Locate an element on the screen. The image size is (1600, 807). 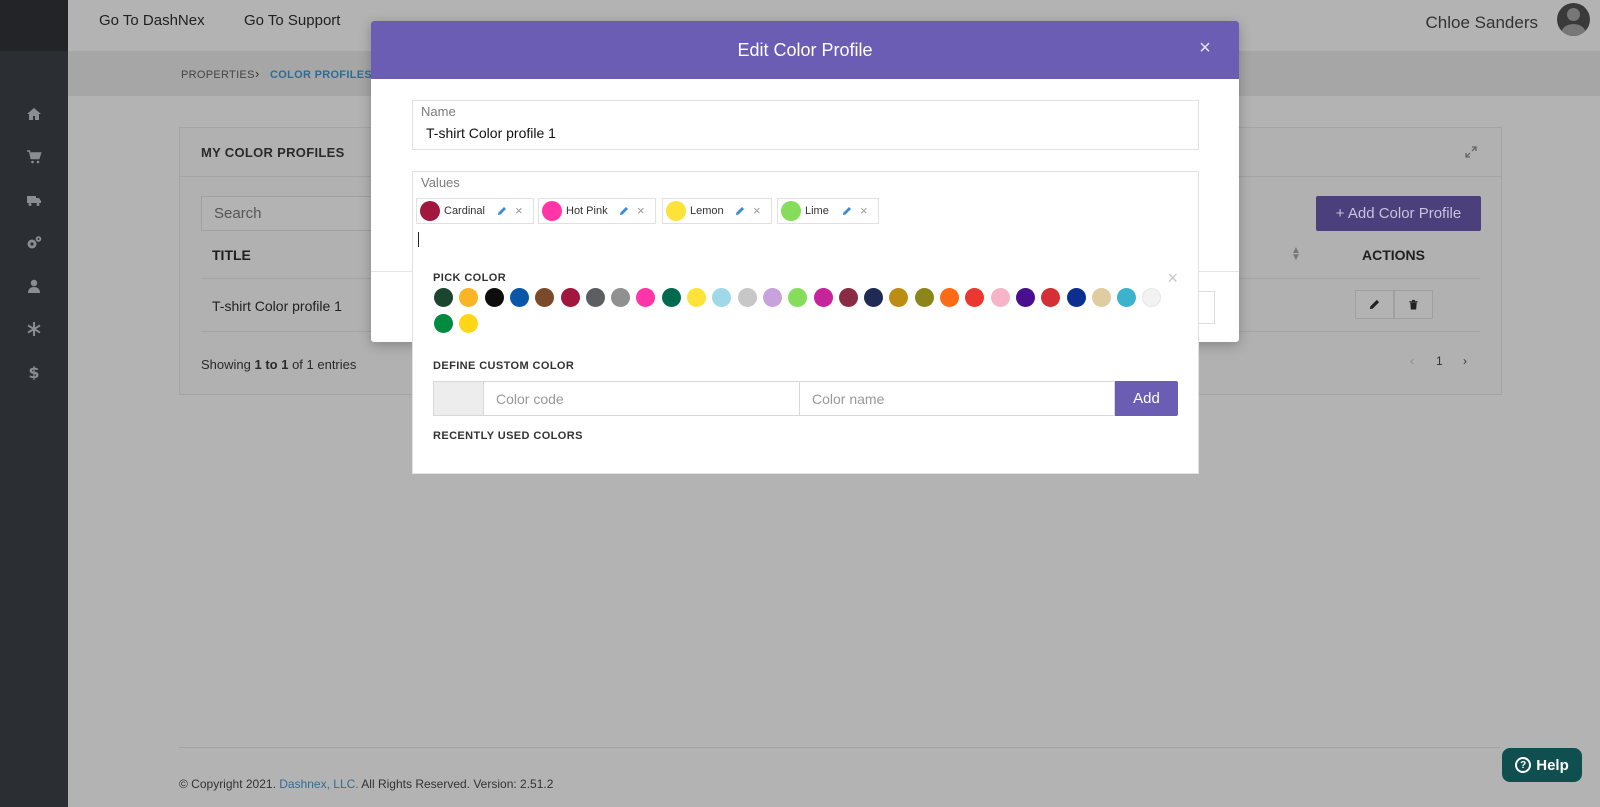
help-button: ? Help is located at coordinates (1542, 765).